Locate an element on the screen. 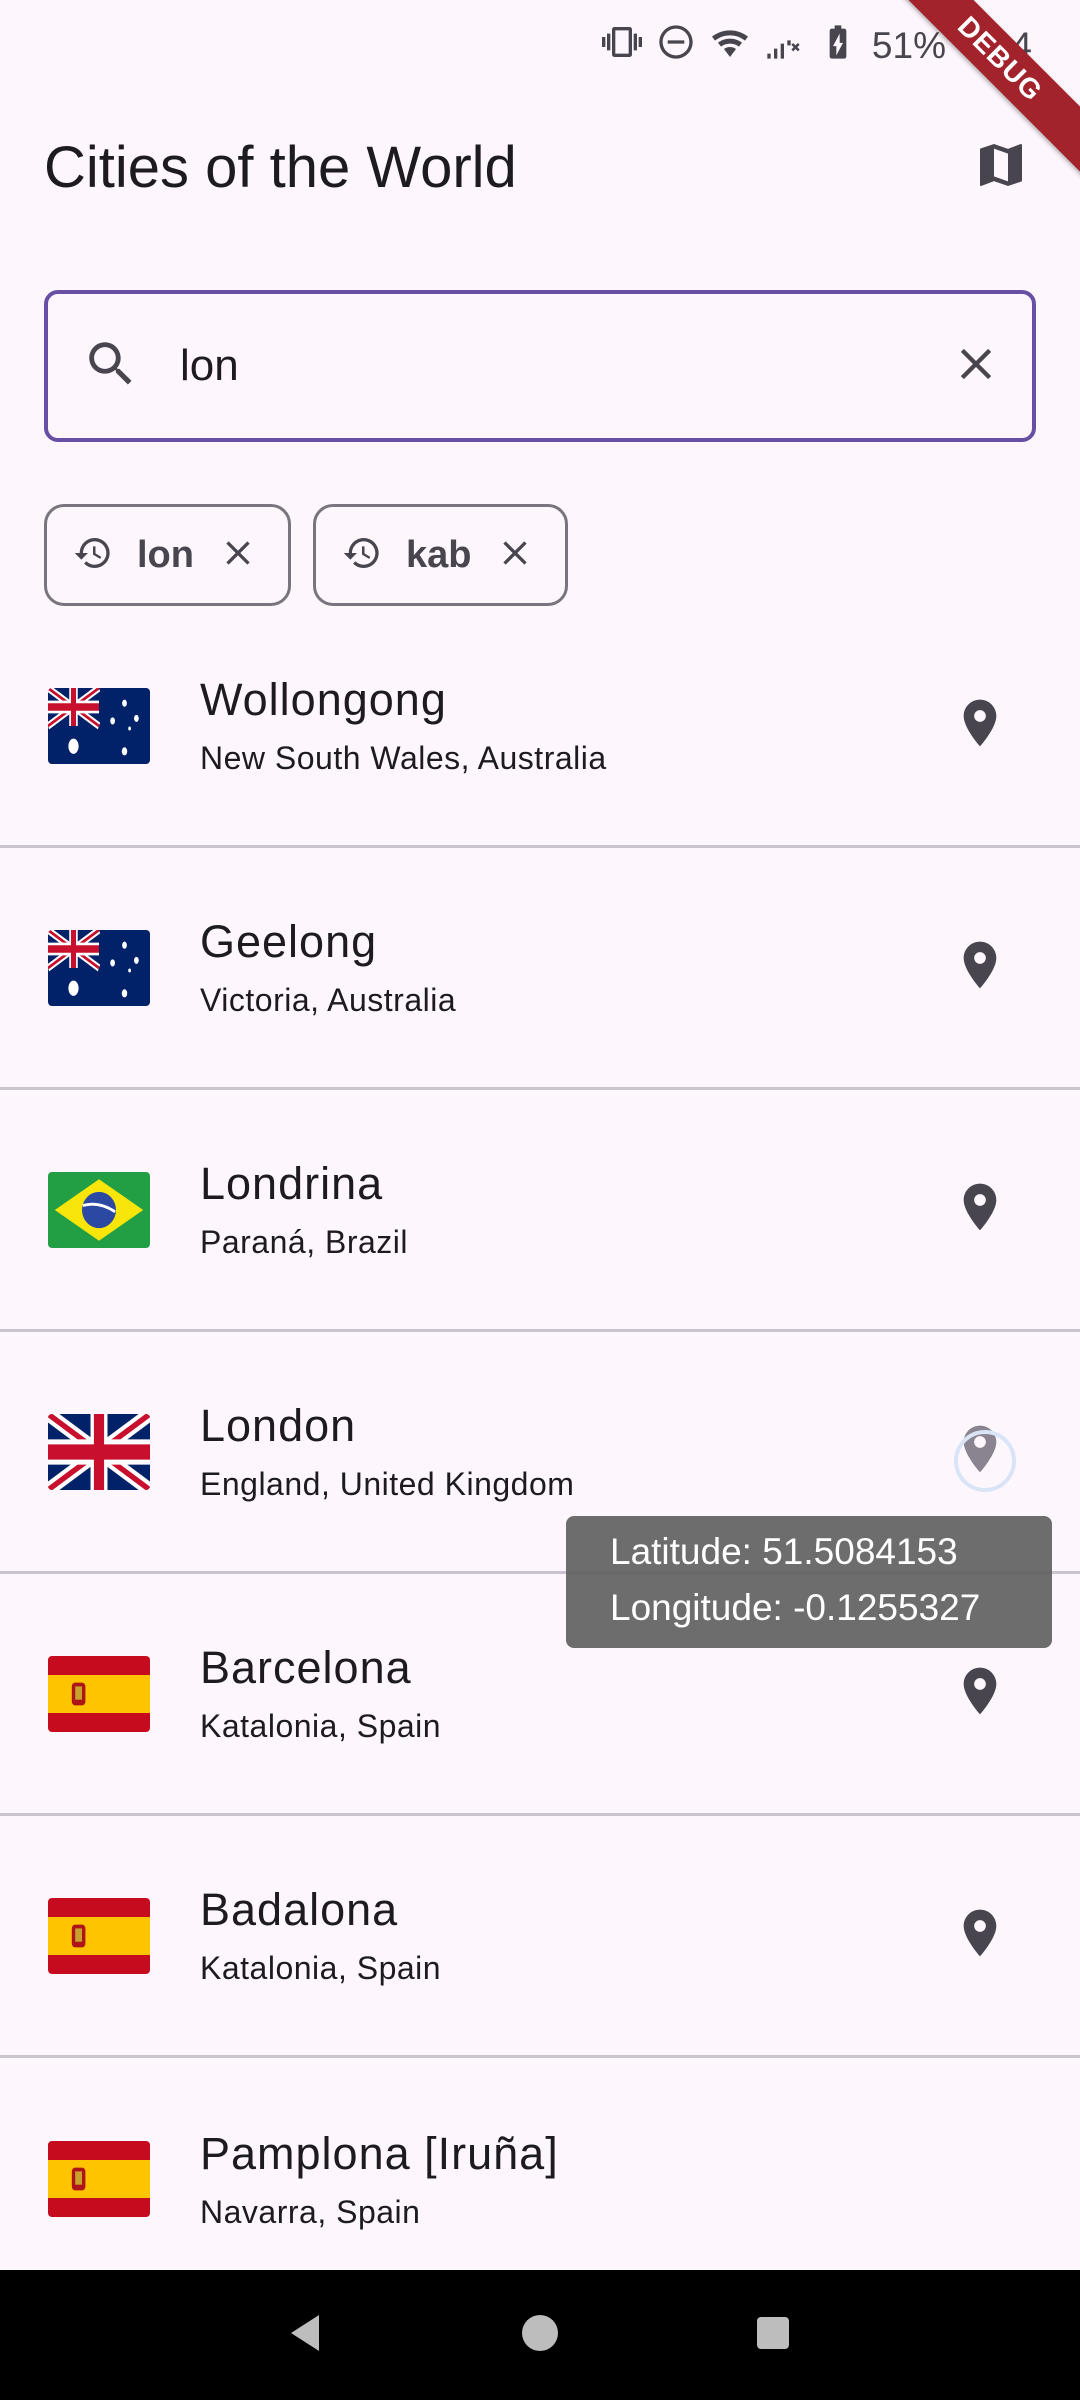  city-region: Paraná, Brazil is located at coordinates (304, 1242).